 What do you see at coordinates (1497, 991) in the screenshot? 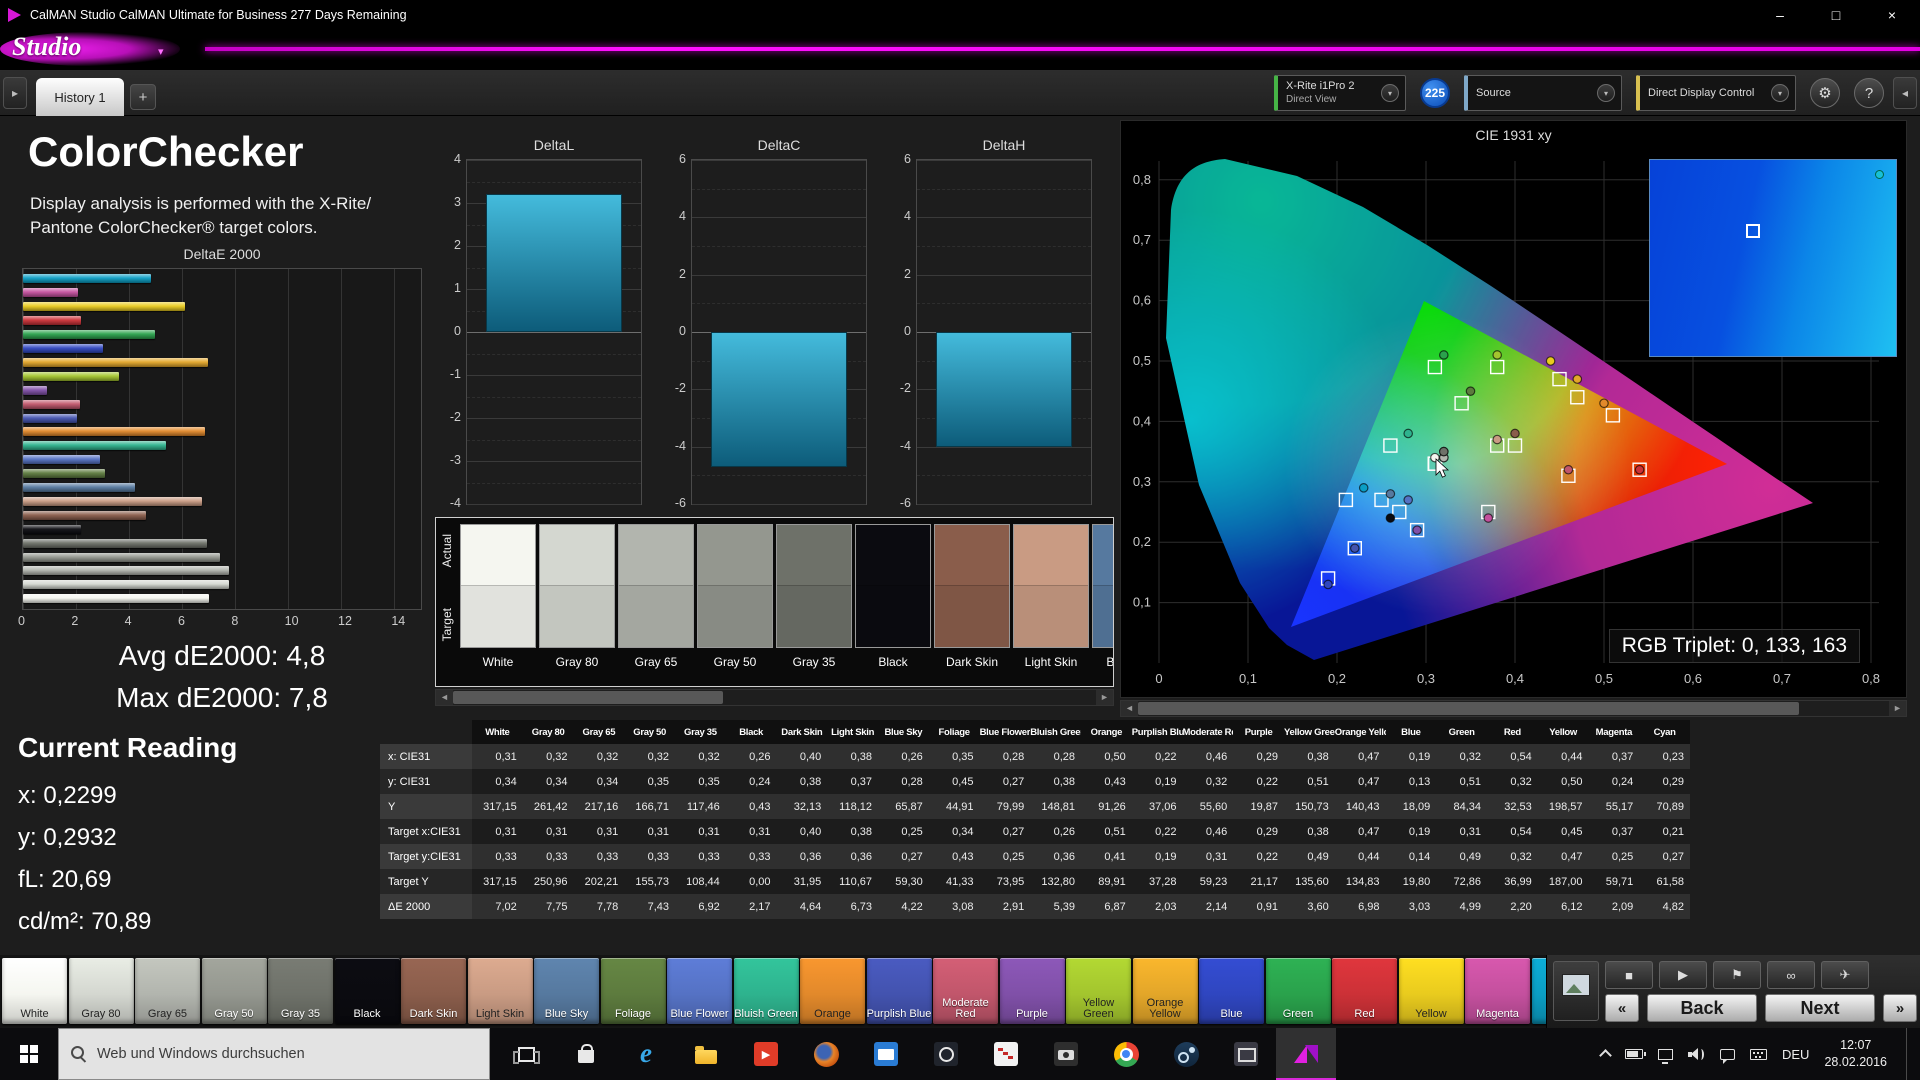
I see `patch-tile-magenta: Magenta` at bounding box center [1497, 991].